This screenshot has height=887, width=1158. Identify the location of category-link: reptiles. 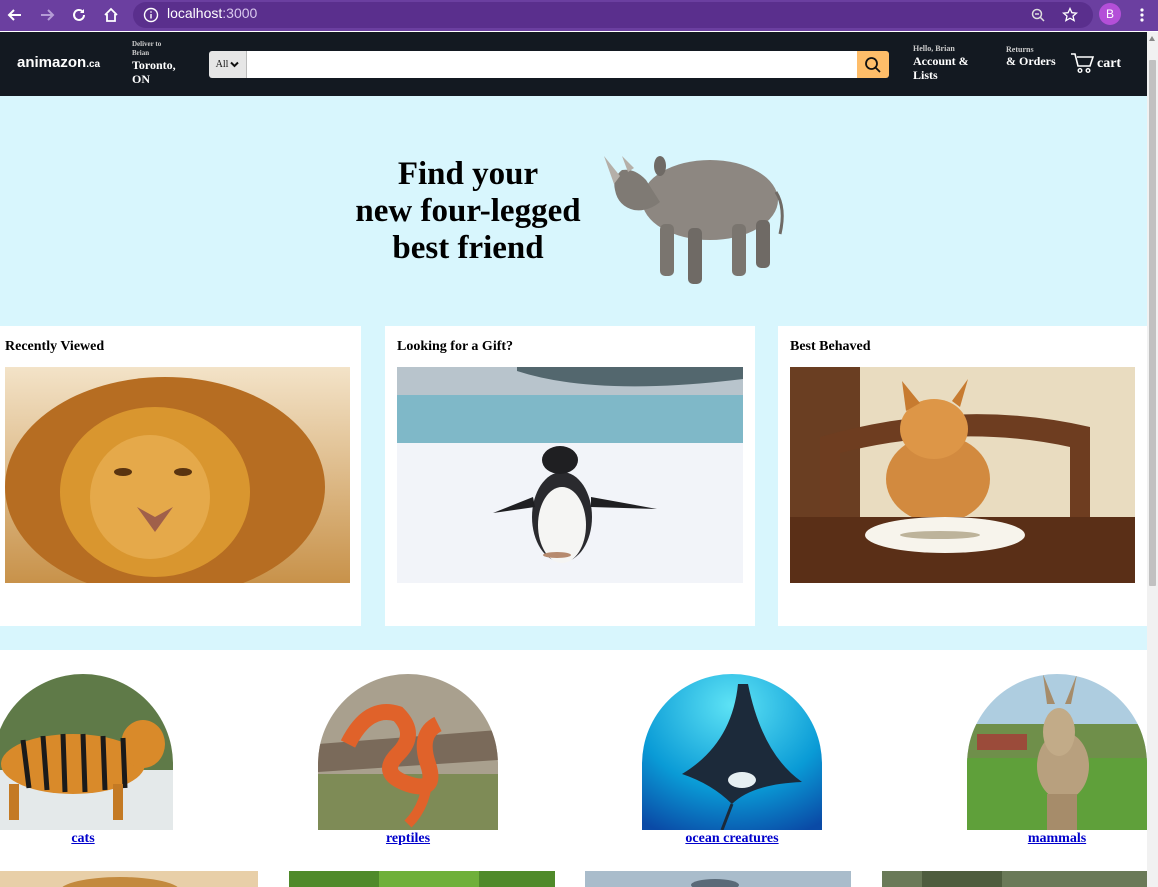
(408, 839).